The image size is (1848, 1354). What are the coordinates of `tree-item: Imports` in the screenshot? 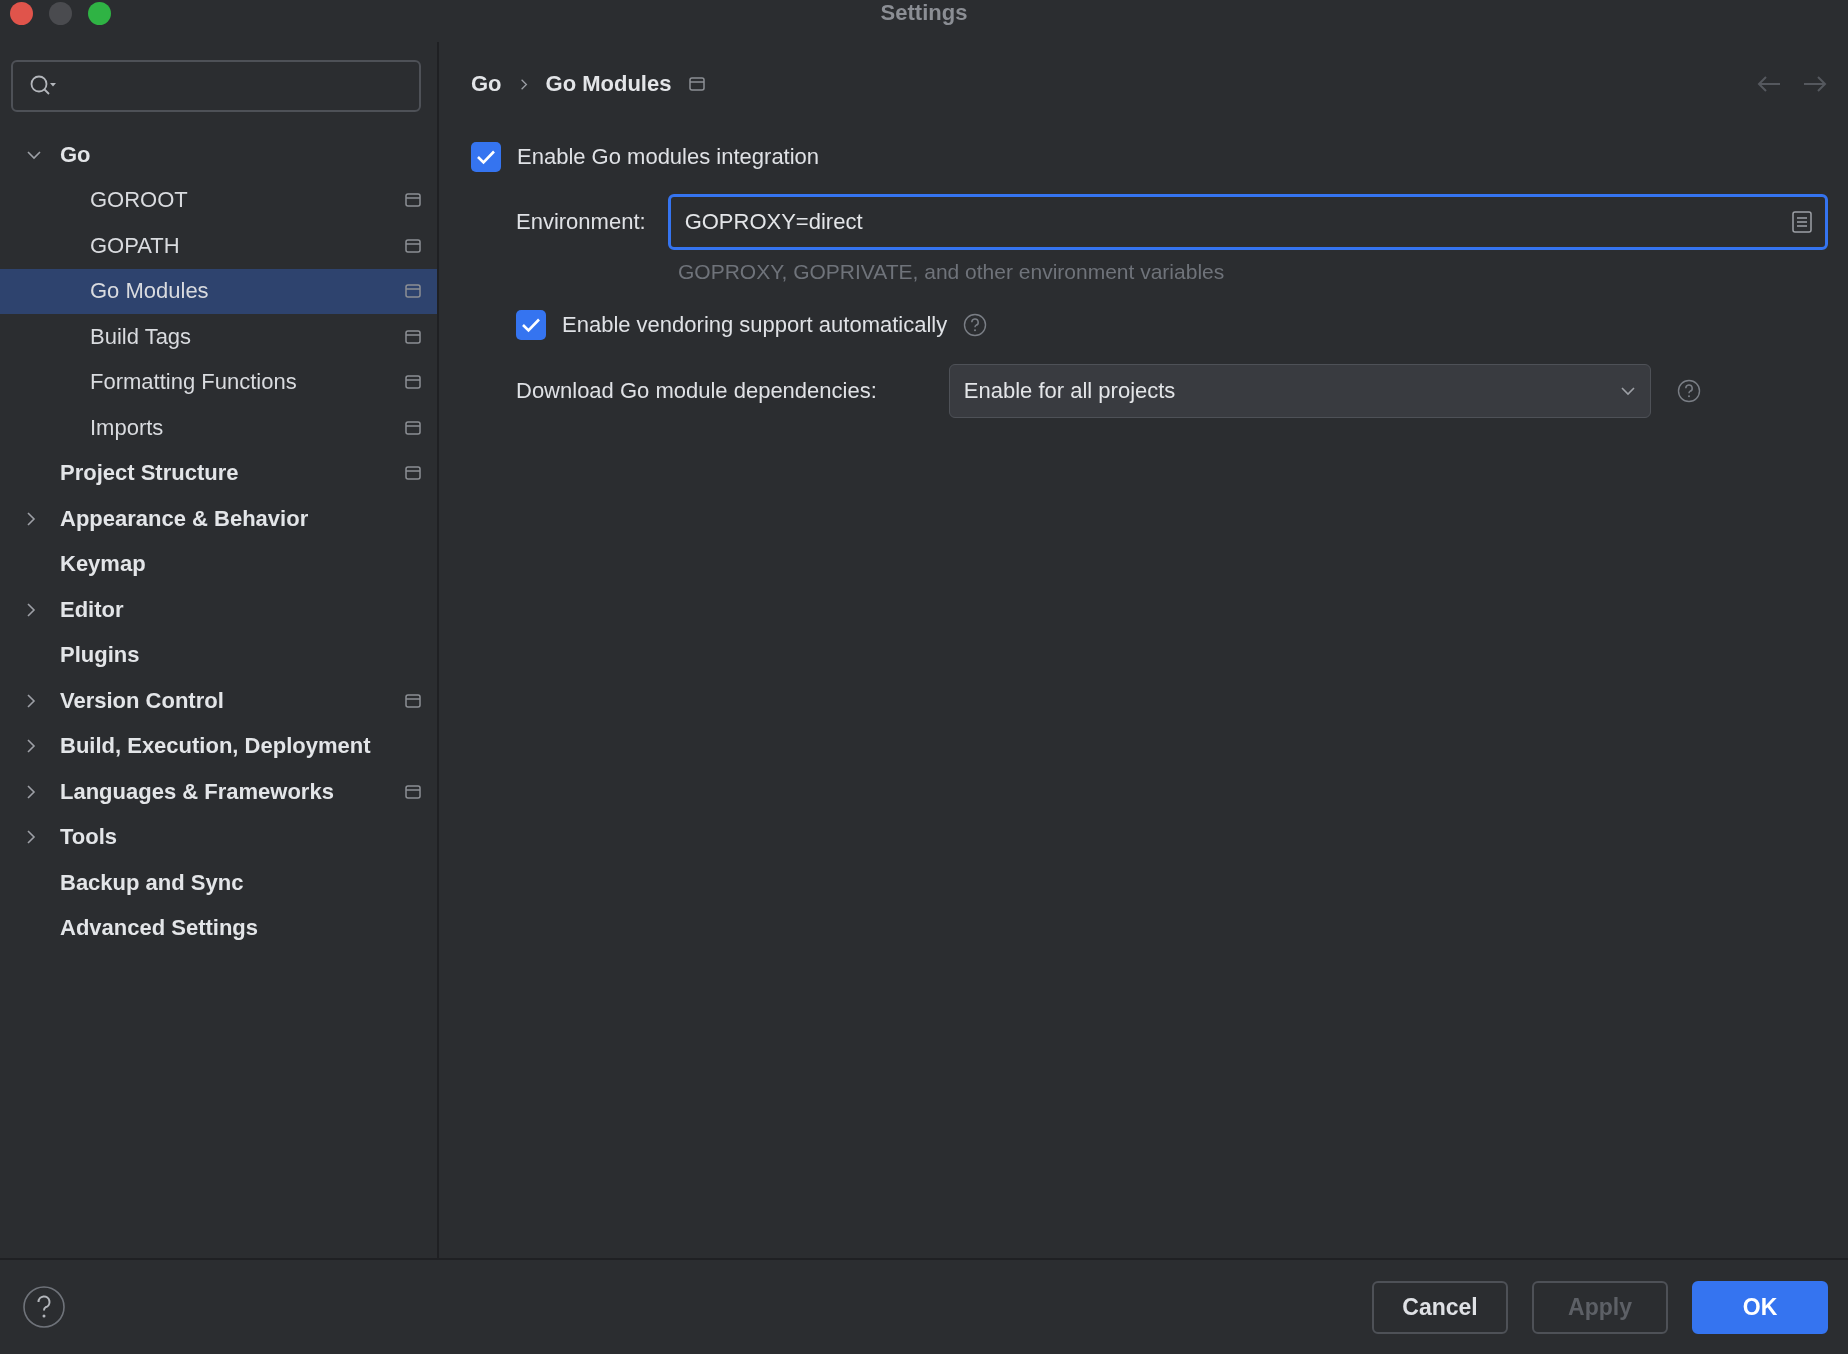 It's located at (218, 428).